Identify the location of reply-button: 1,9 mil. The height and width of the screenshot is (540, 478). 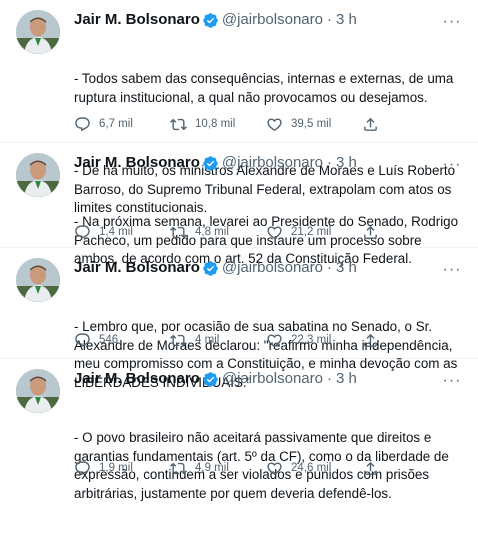
(122, 468).